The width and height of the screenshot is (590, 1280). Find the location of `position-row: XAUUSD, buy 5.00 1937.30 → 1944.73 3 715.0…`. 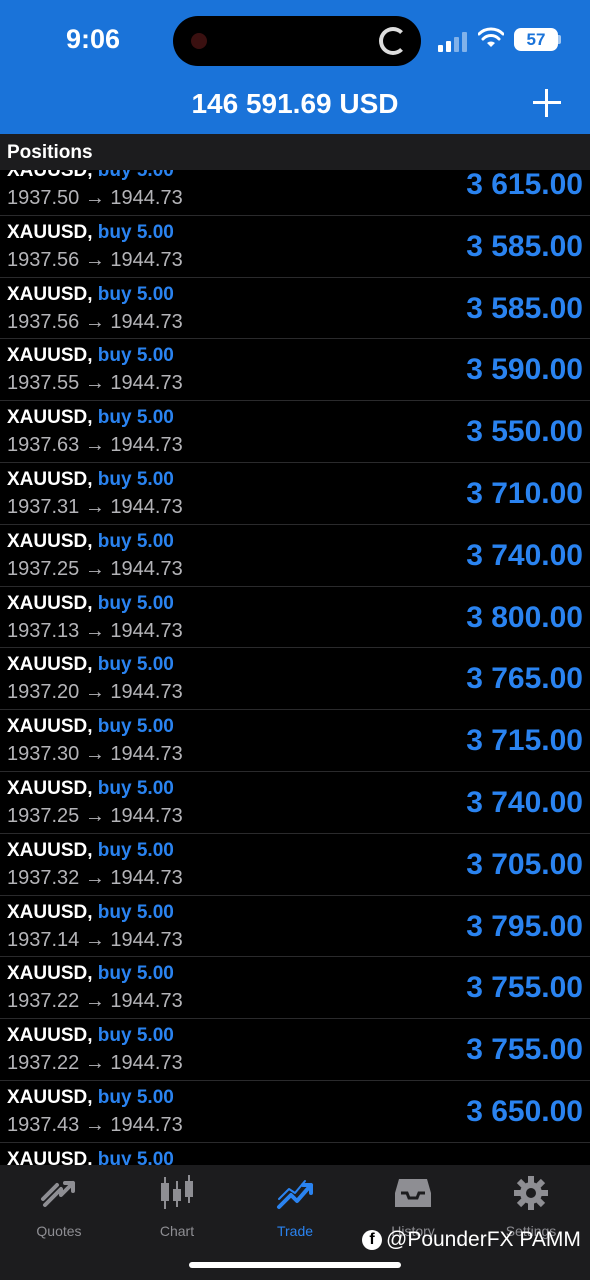

position-row: XAUUSD, buy 5.00 1937.30 → 1944.73 3 715.0… is located at coordinates (295, 741).